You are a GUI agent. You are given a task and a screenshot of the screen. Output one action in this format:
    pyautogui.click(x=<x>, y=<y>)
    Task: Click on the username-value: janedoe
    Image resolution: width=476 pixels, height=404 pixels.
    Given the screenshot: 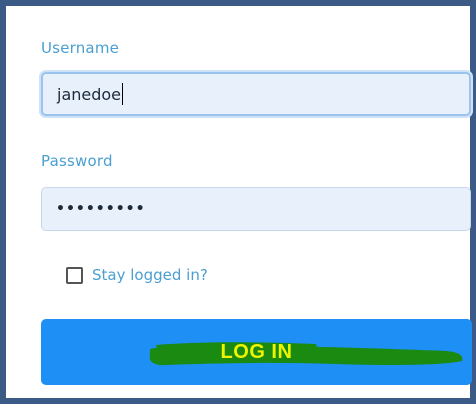 What is the action you would take?
    pyautogui.click(x=89, y=94)
    